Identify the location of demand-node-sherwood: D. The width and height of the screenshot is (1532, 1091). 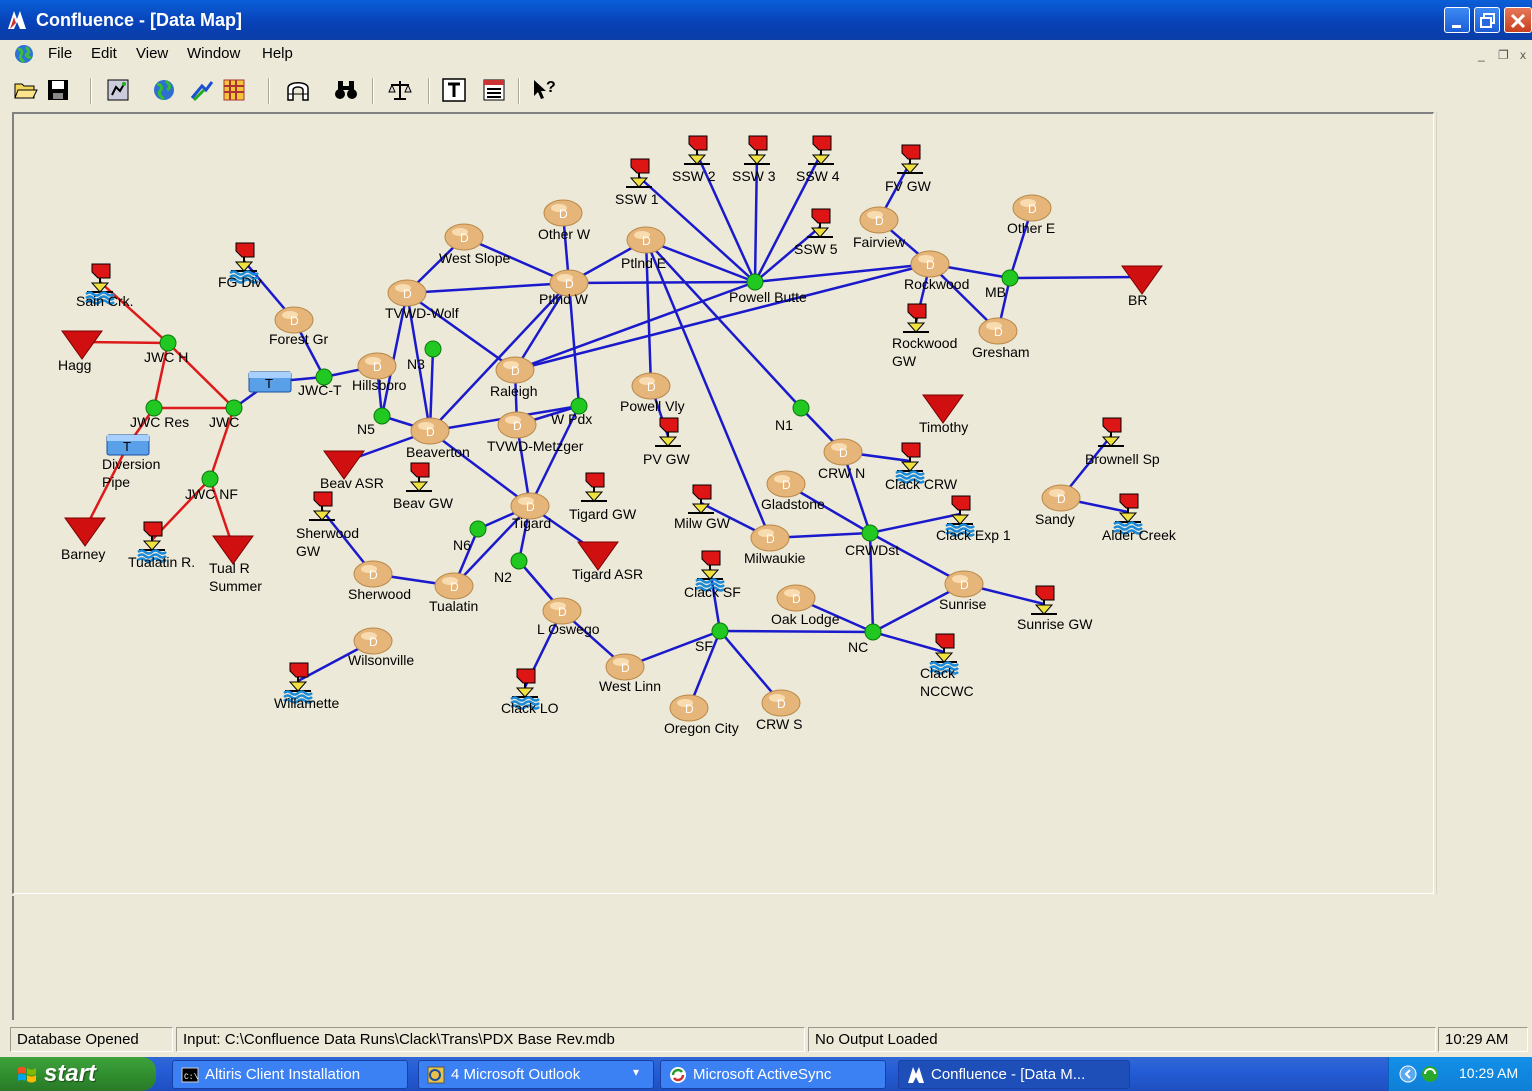
(373, 574).